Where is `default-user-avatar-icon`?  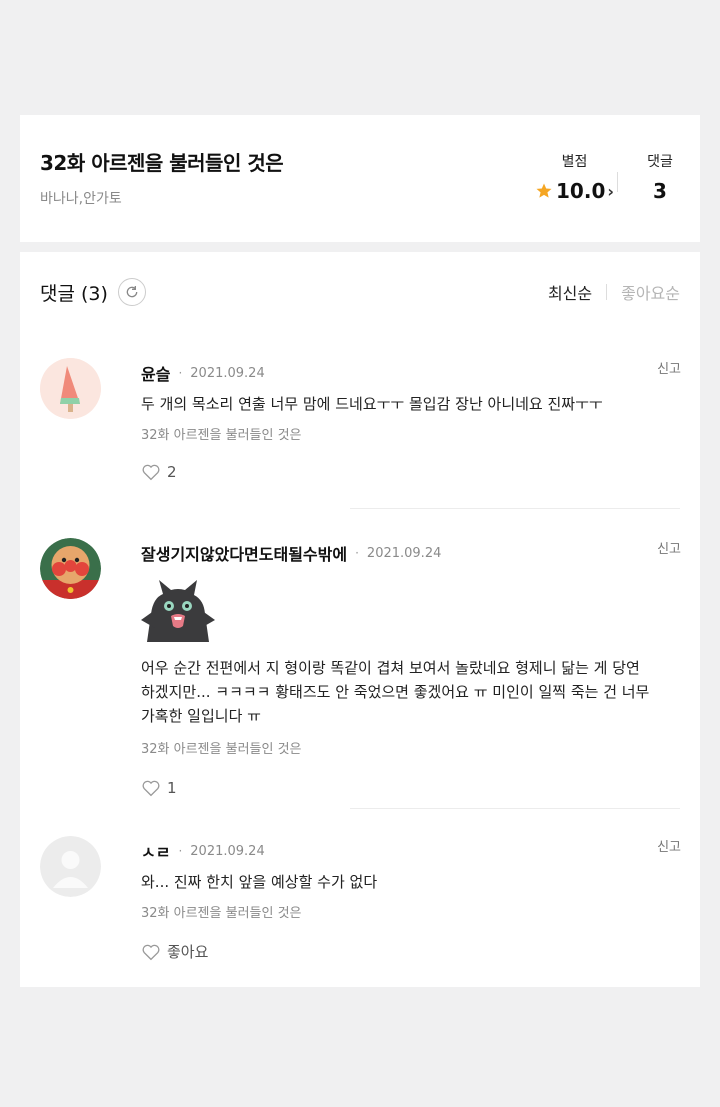
default-user-avatar-icon is located at coordinates (70, 866).